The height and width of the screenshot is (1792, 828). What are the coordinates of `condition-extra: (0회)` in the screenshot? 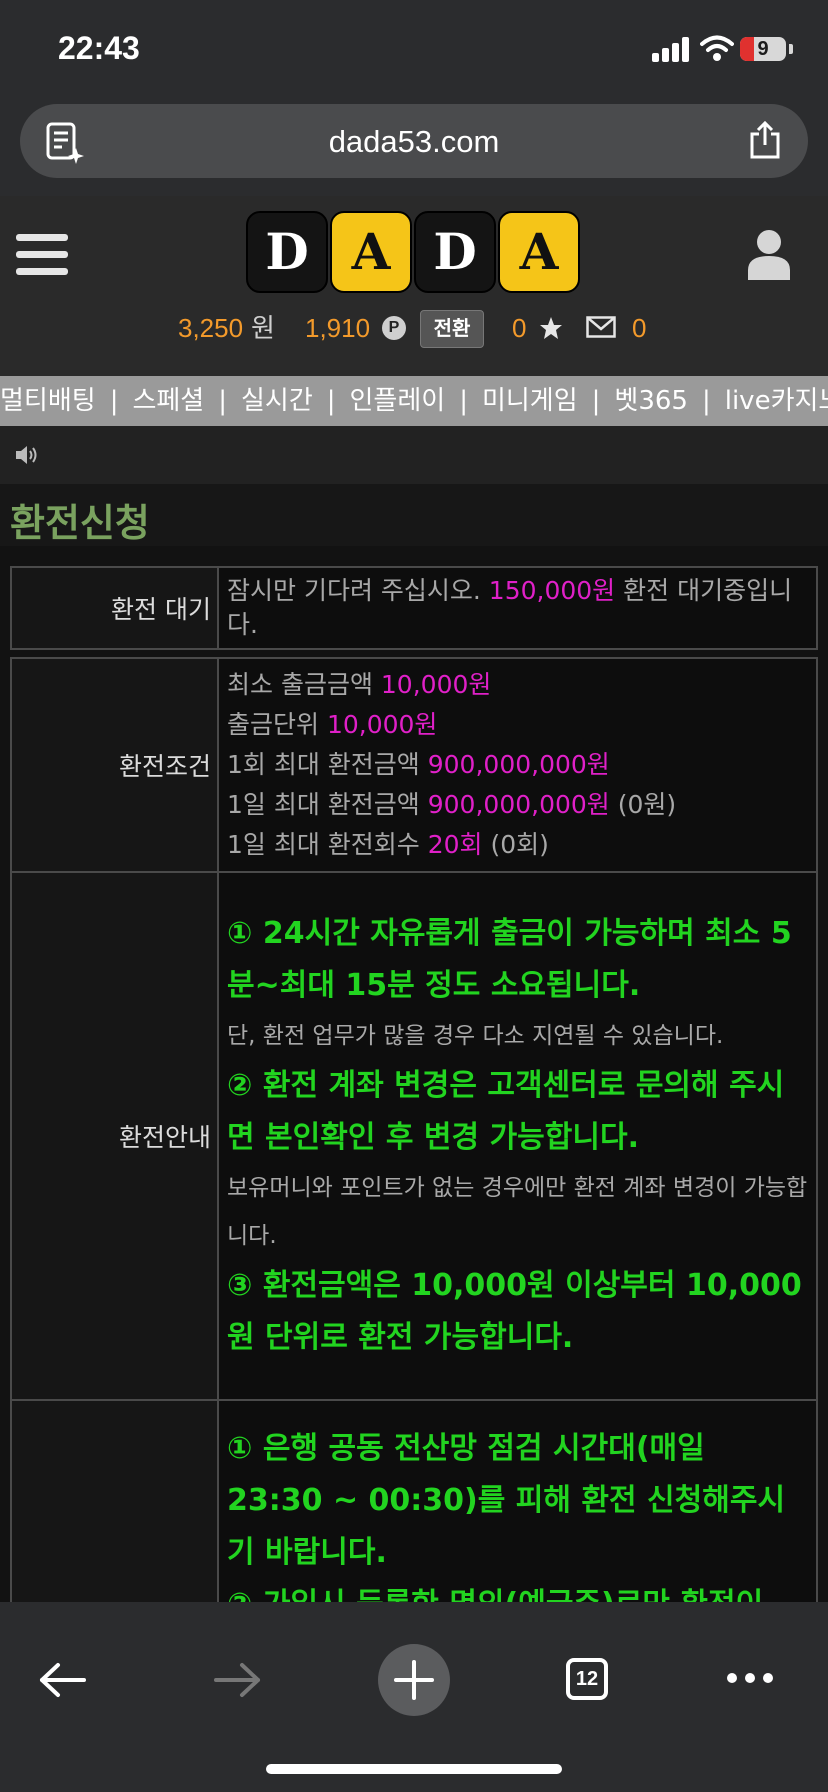 It's located at (515, 844).